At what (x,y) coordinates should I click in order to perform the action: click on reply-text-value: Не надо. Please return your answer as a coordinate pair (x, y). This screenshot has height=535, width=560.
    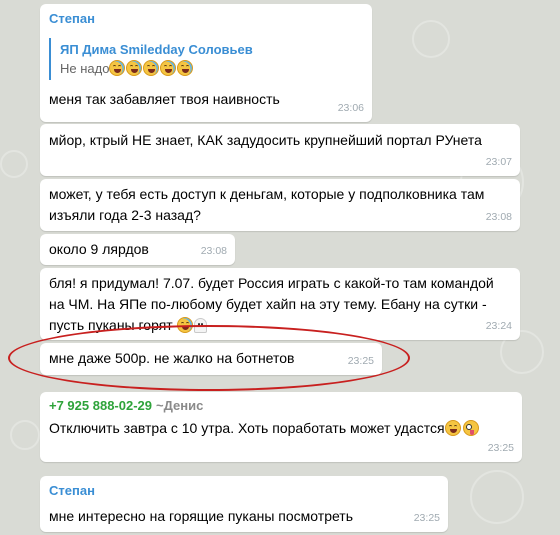
    Looking at the image, I should click on (85, 68).